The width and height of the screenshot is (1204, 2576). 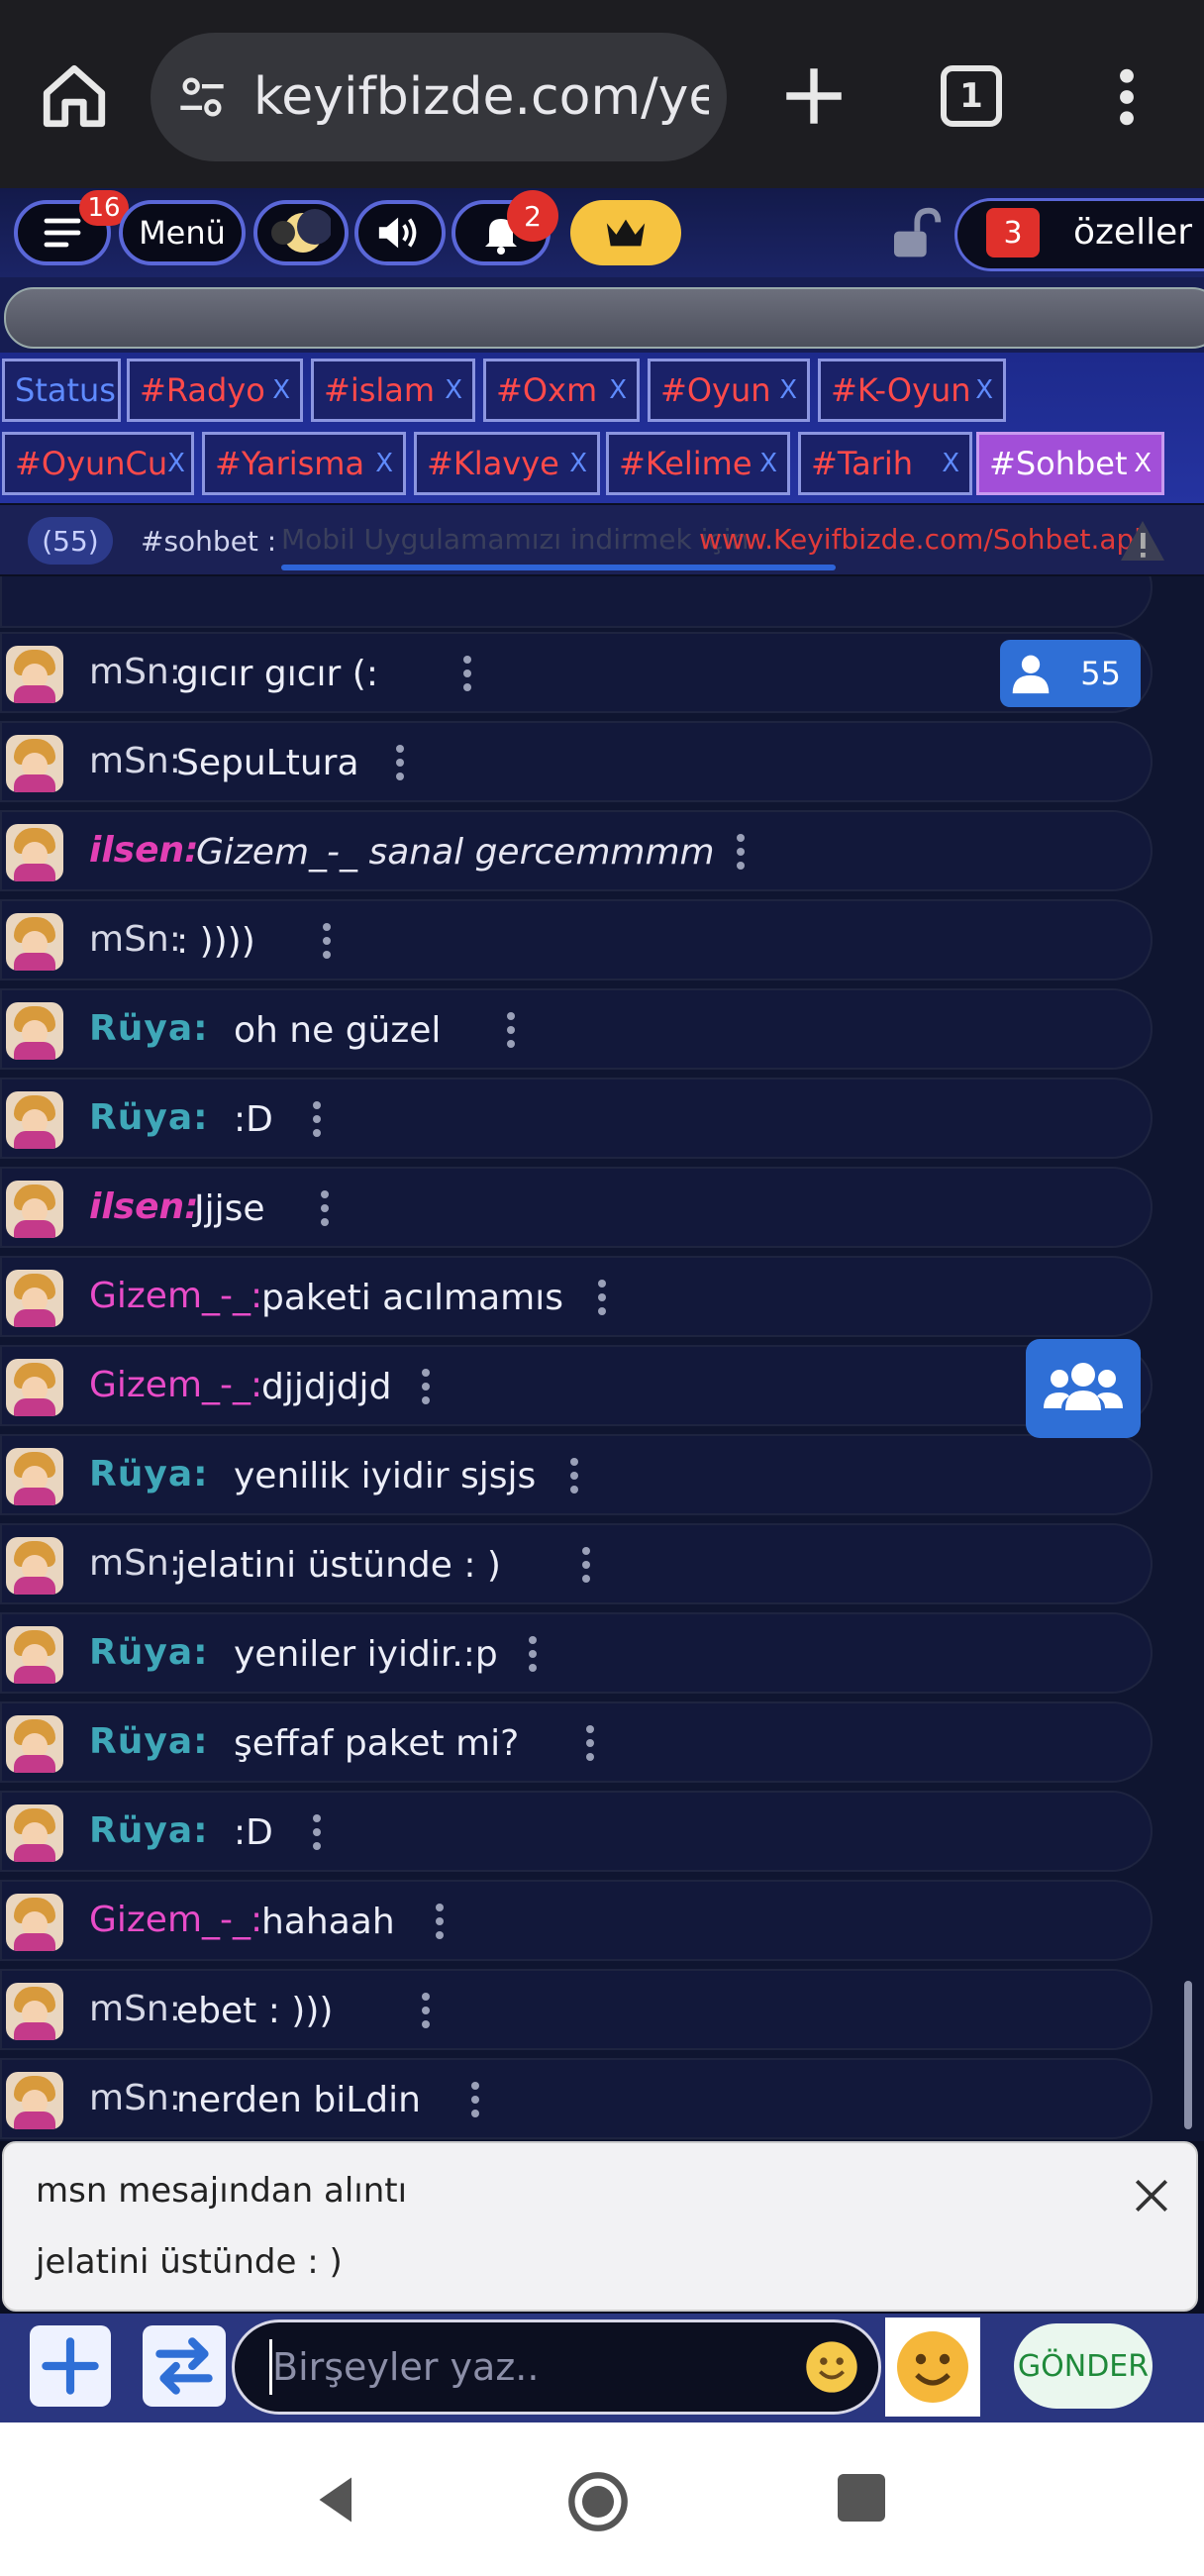 What do you see at coordinates (912, 390) in the screenshot?
I see `tab-k-oyun: #K-Oyun X` at bounding box center [912, 390].